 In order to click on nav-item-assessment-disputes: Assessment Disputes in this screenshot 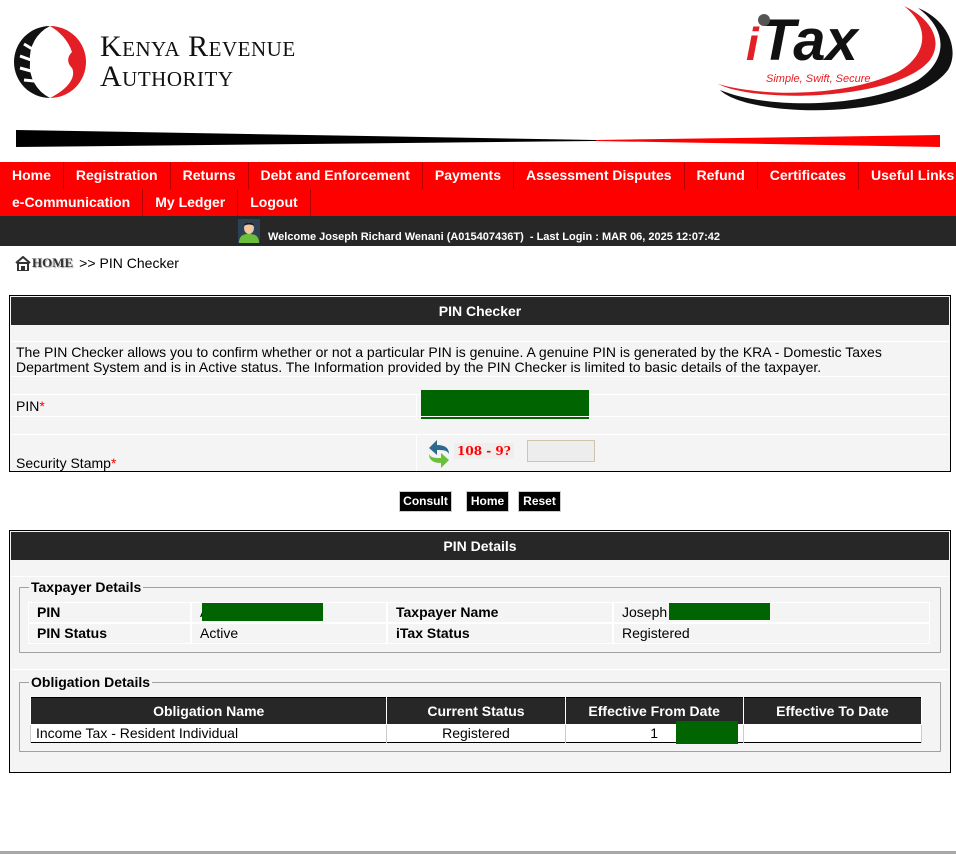, I will do `click(599, 175)`.